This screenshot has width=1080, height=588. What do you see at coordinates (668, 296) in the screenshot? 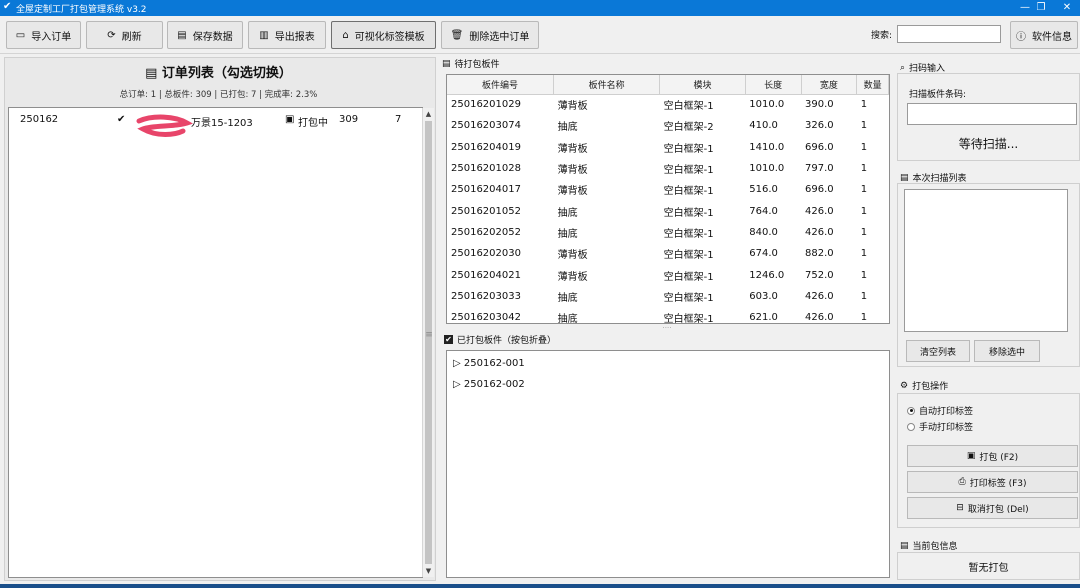
I see `table-row: 25016203033 抽底 空白框架-1 603.0 426.0 1` at bounding box center [668, 296].